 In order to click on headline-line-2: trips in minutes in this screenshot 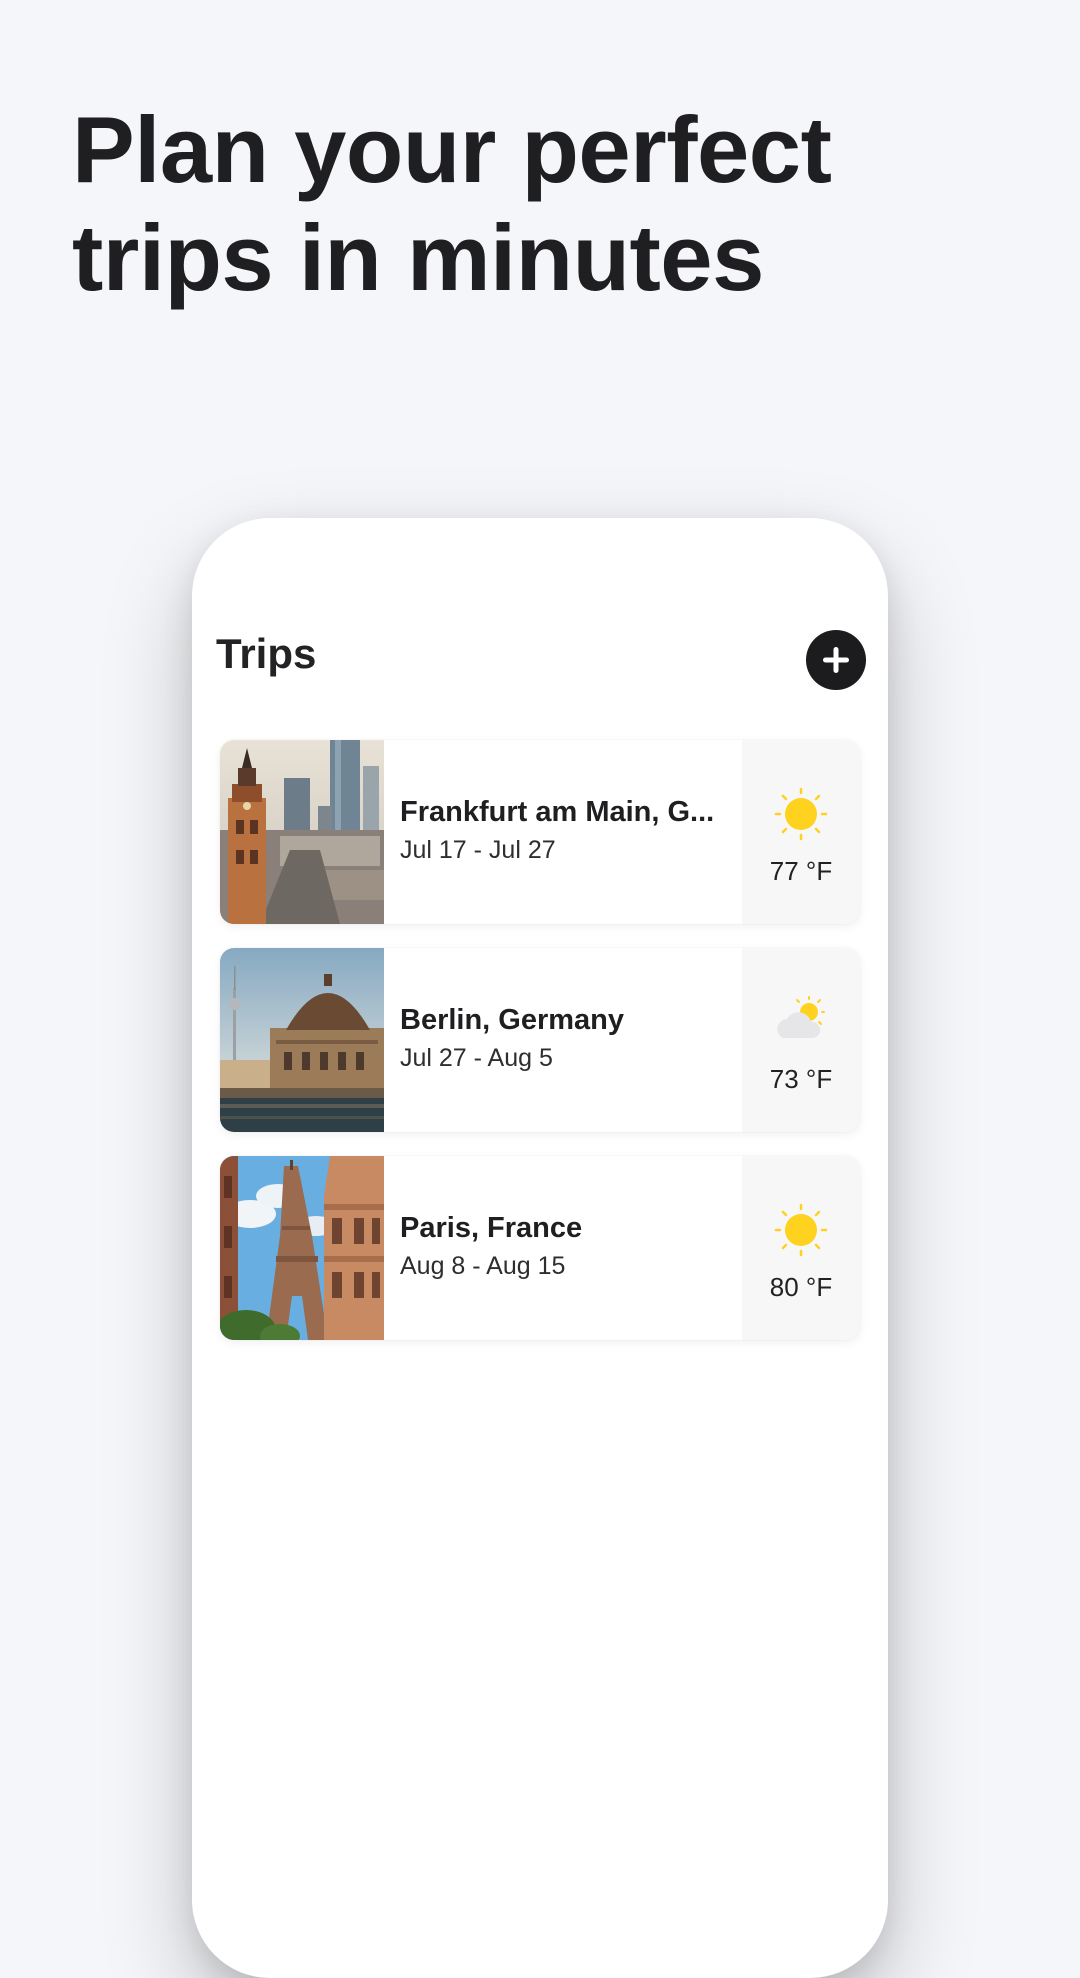, I will do `click(418, 257)`.